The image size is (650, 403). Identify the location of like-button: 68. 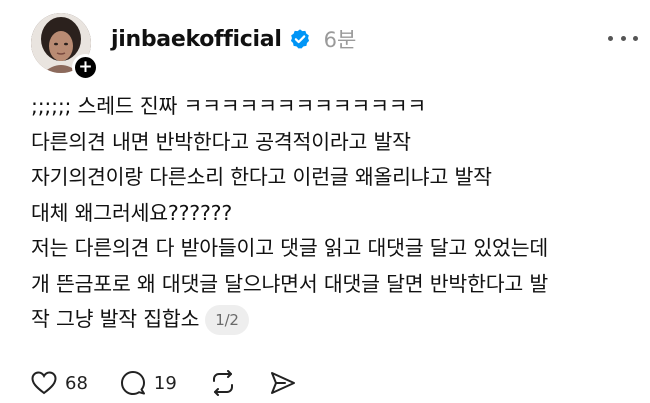
(59, 383).